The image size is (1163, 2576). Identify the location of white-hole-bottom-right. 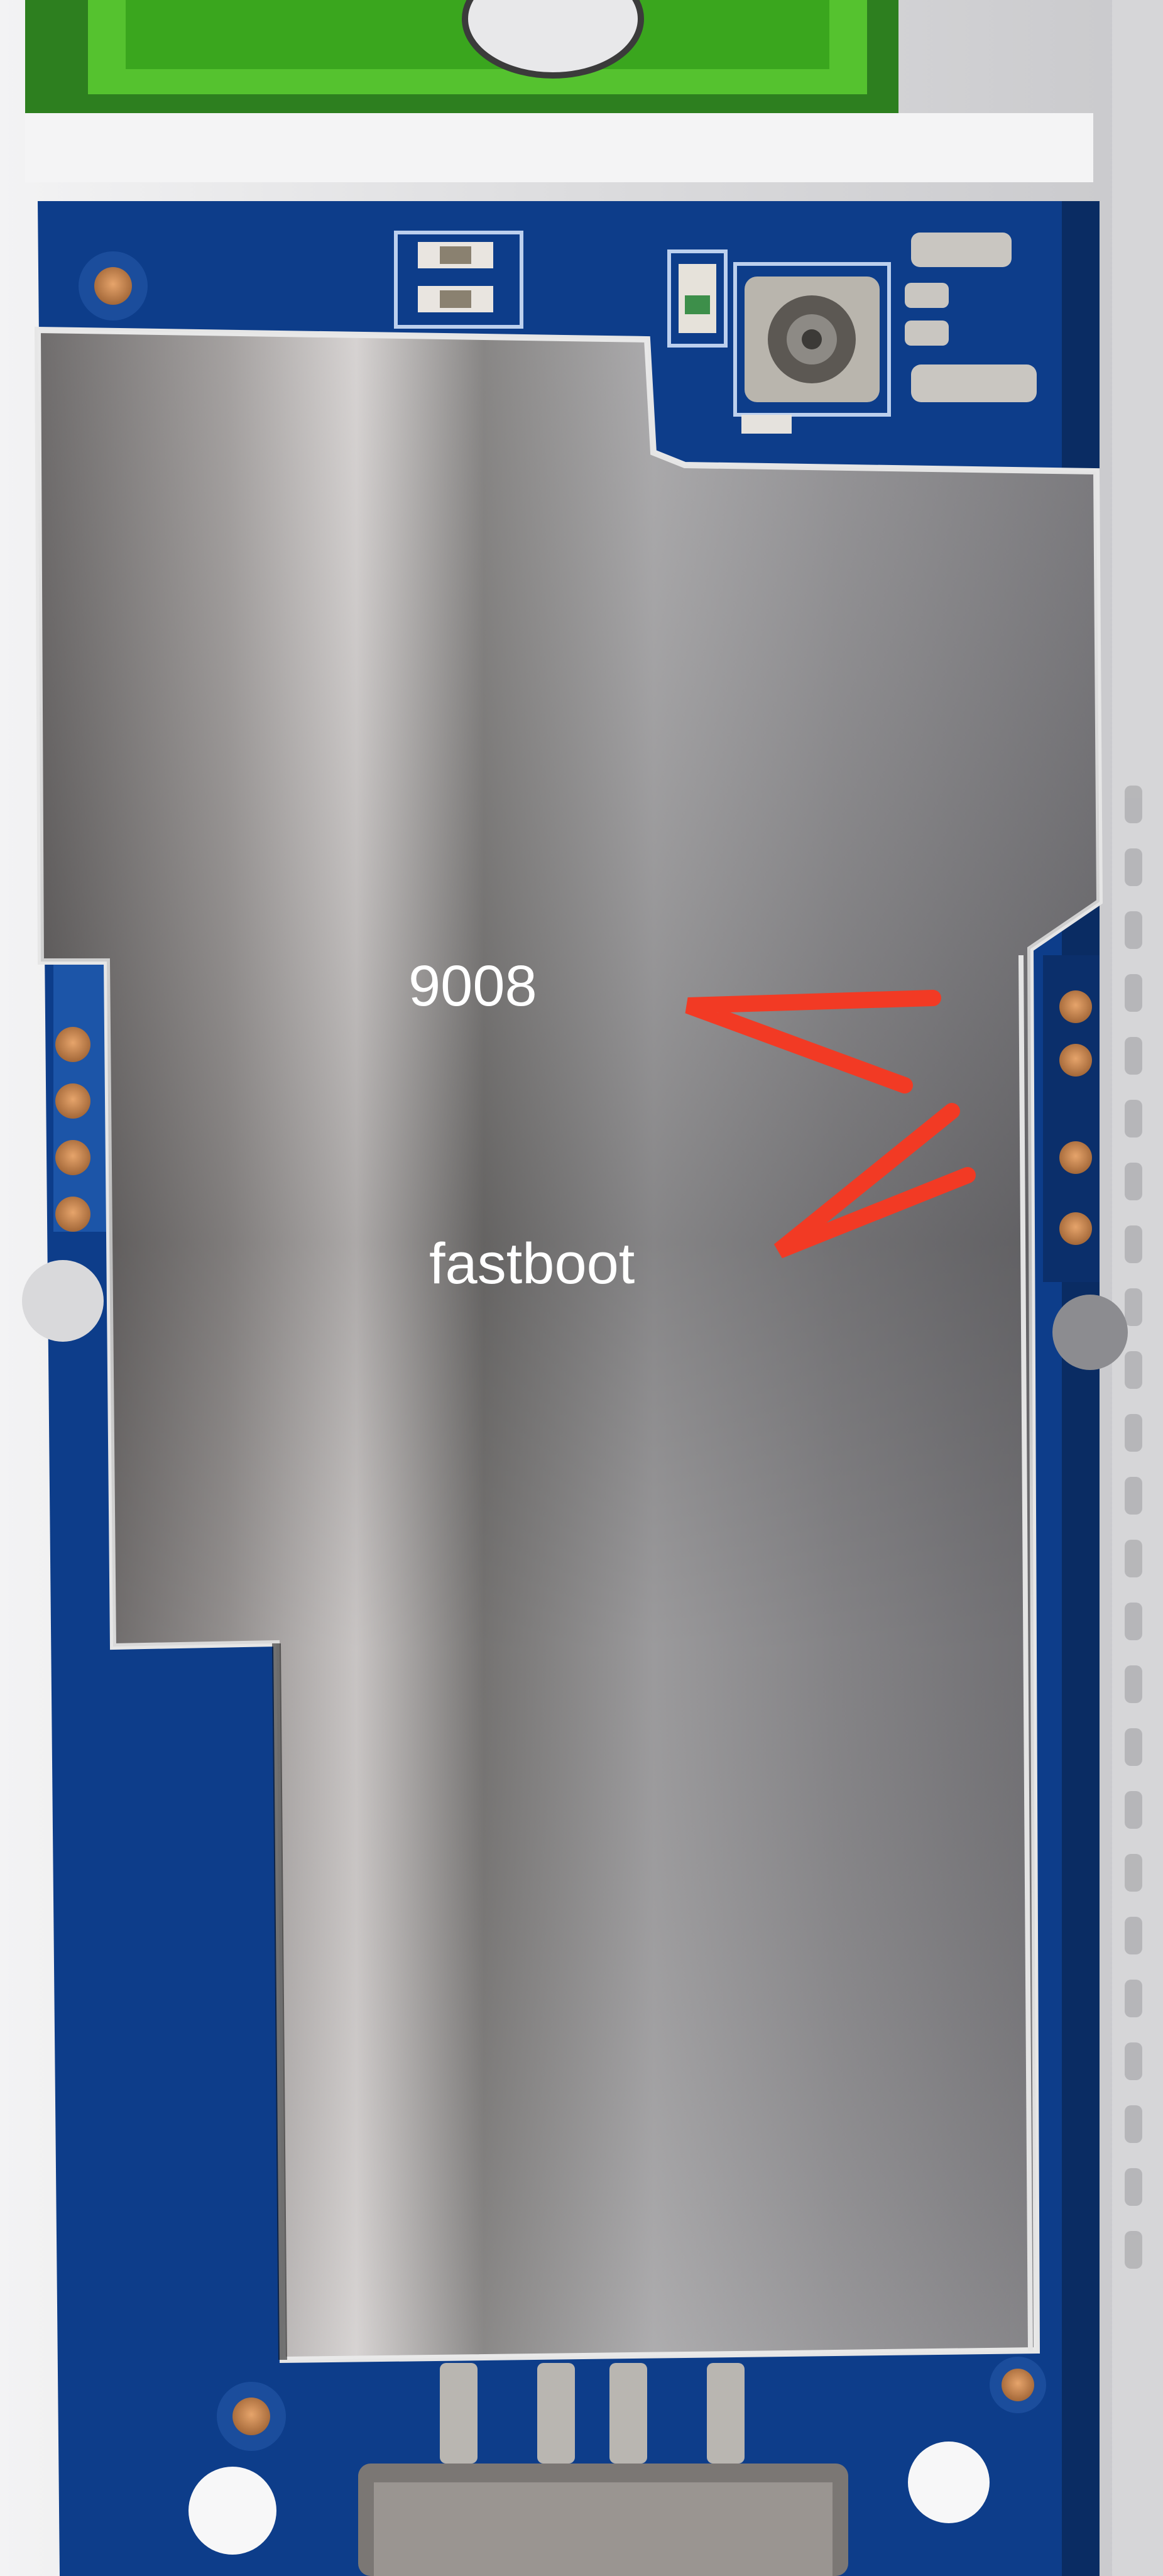
(949, 2482).